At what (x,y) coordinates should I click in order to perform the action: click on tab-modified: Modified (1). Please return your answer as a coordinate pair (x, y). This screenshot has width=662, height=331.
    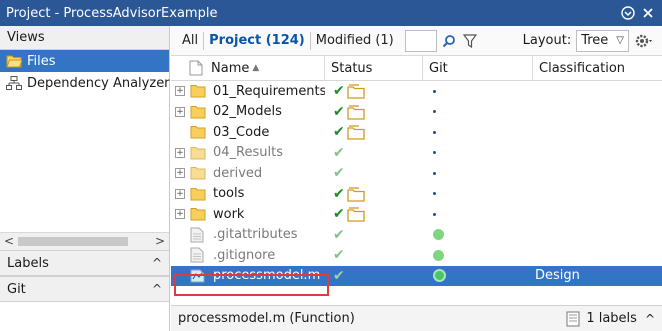
    Looking at the image, I should click on (355, 40).